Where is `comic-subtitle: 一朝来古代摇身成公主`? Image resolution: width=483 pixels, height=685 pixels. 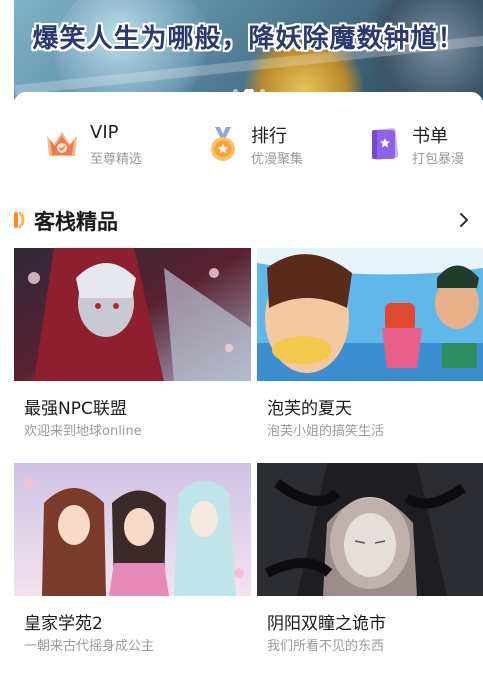 comic-subtitle: 一朝来古代摇身成公主 is located at coordinates (89, 646).